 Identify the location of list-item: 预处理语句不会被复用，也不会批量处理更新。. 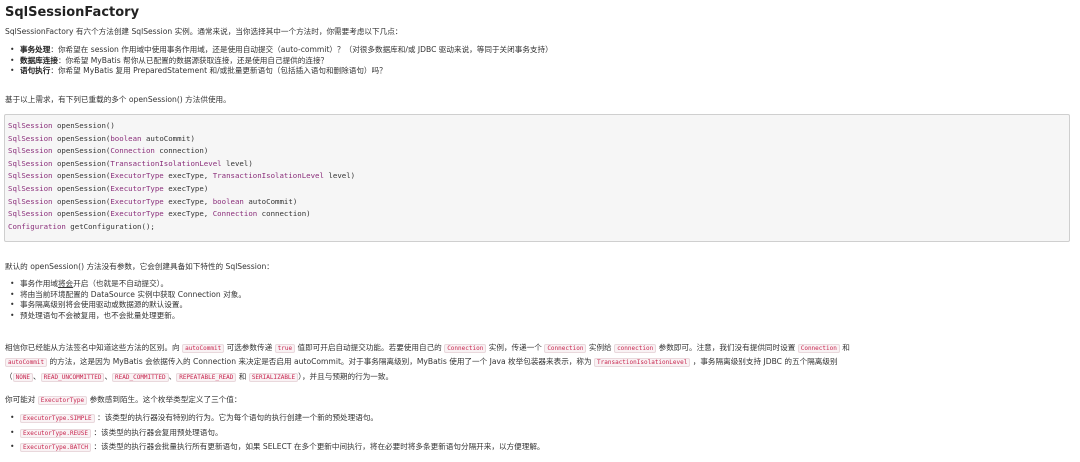
(125, 316).